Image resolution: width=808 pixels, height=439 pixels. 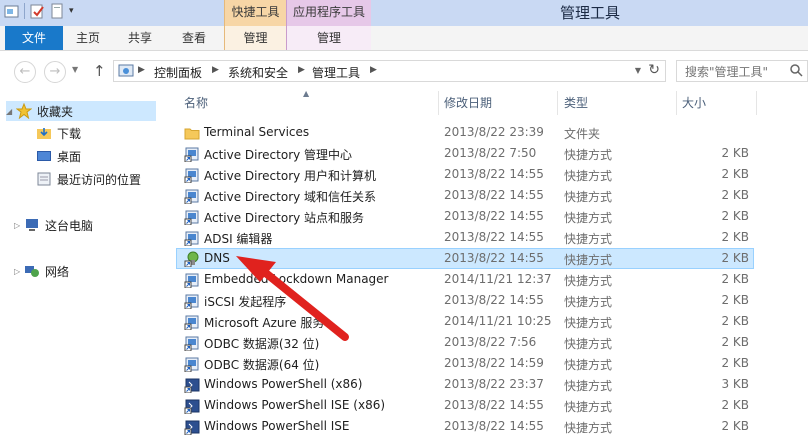 What do you see at coordinates (255, 38) in the screenshot?
I see `tab-quick-tools-manage: 管理` at bounding box center [255, 38].